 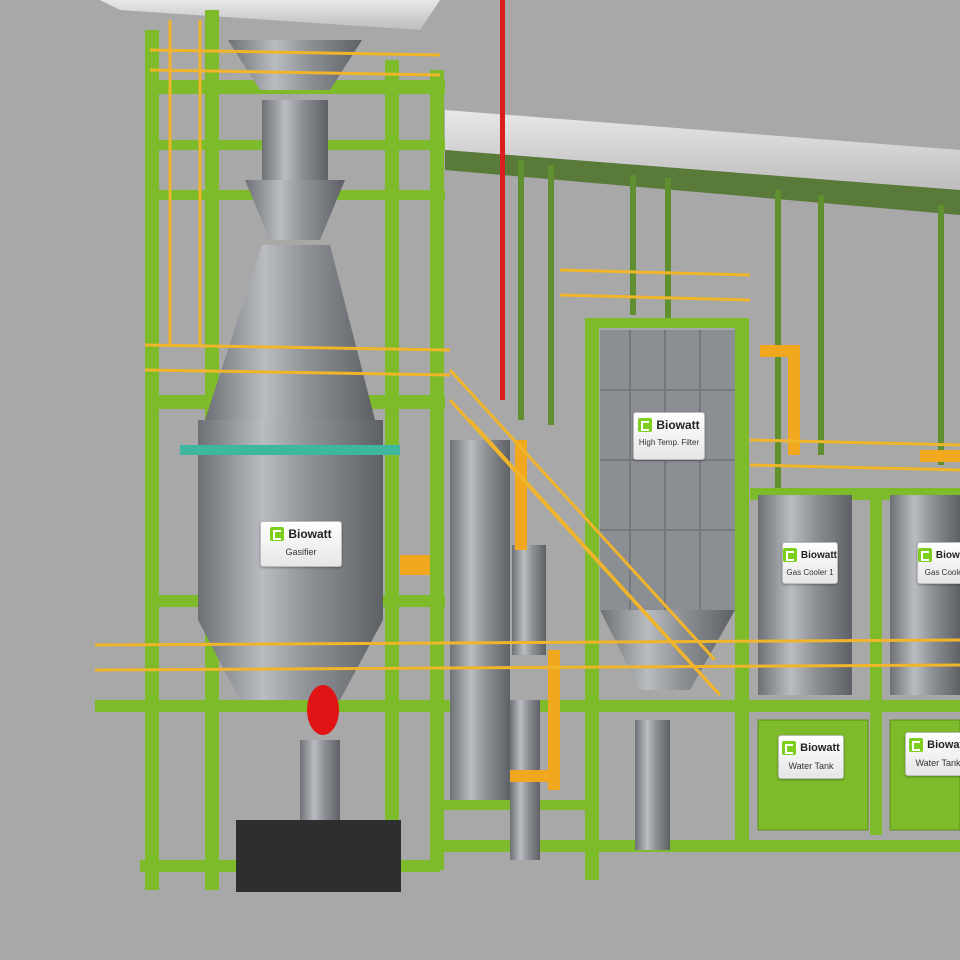 What do you see at coordinates (667, 470) in the screenshot?
I see `filter-box` at bounding box center [667, 470].